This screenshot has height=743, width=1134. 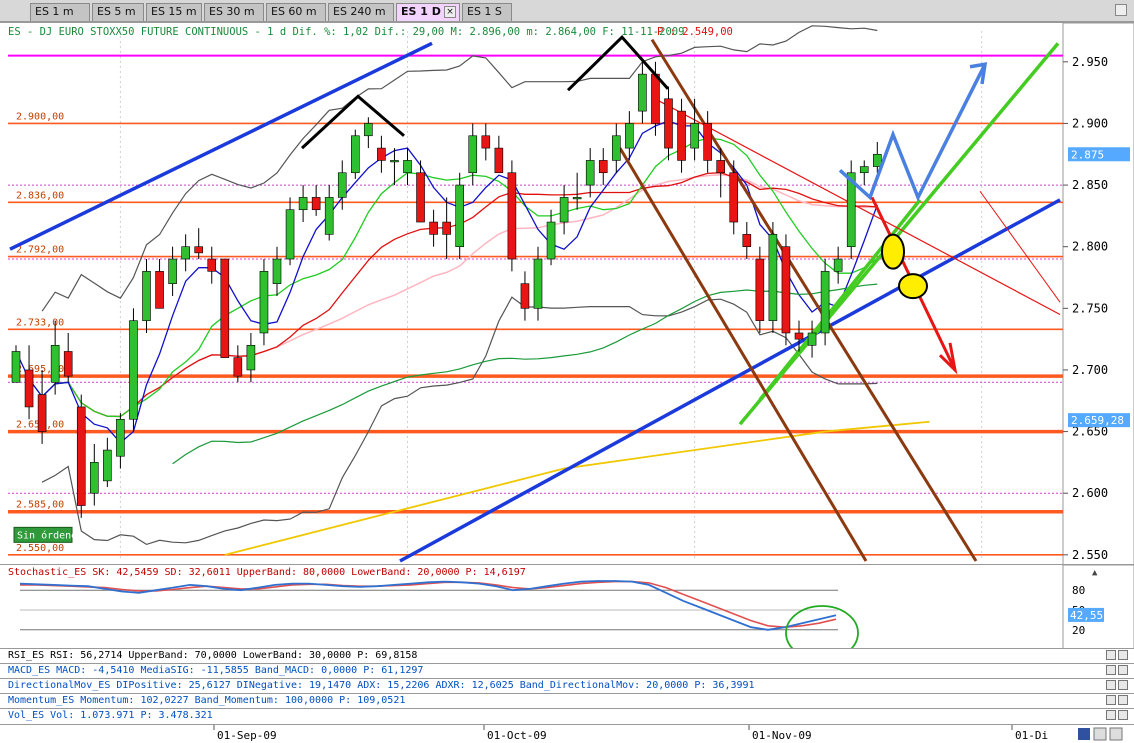 I want to click on stoch-sd-line, so click(x=428, y=604).